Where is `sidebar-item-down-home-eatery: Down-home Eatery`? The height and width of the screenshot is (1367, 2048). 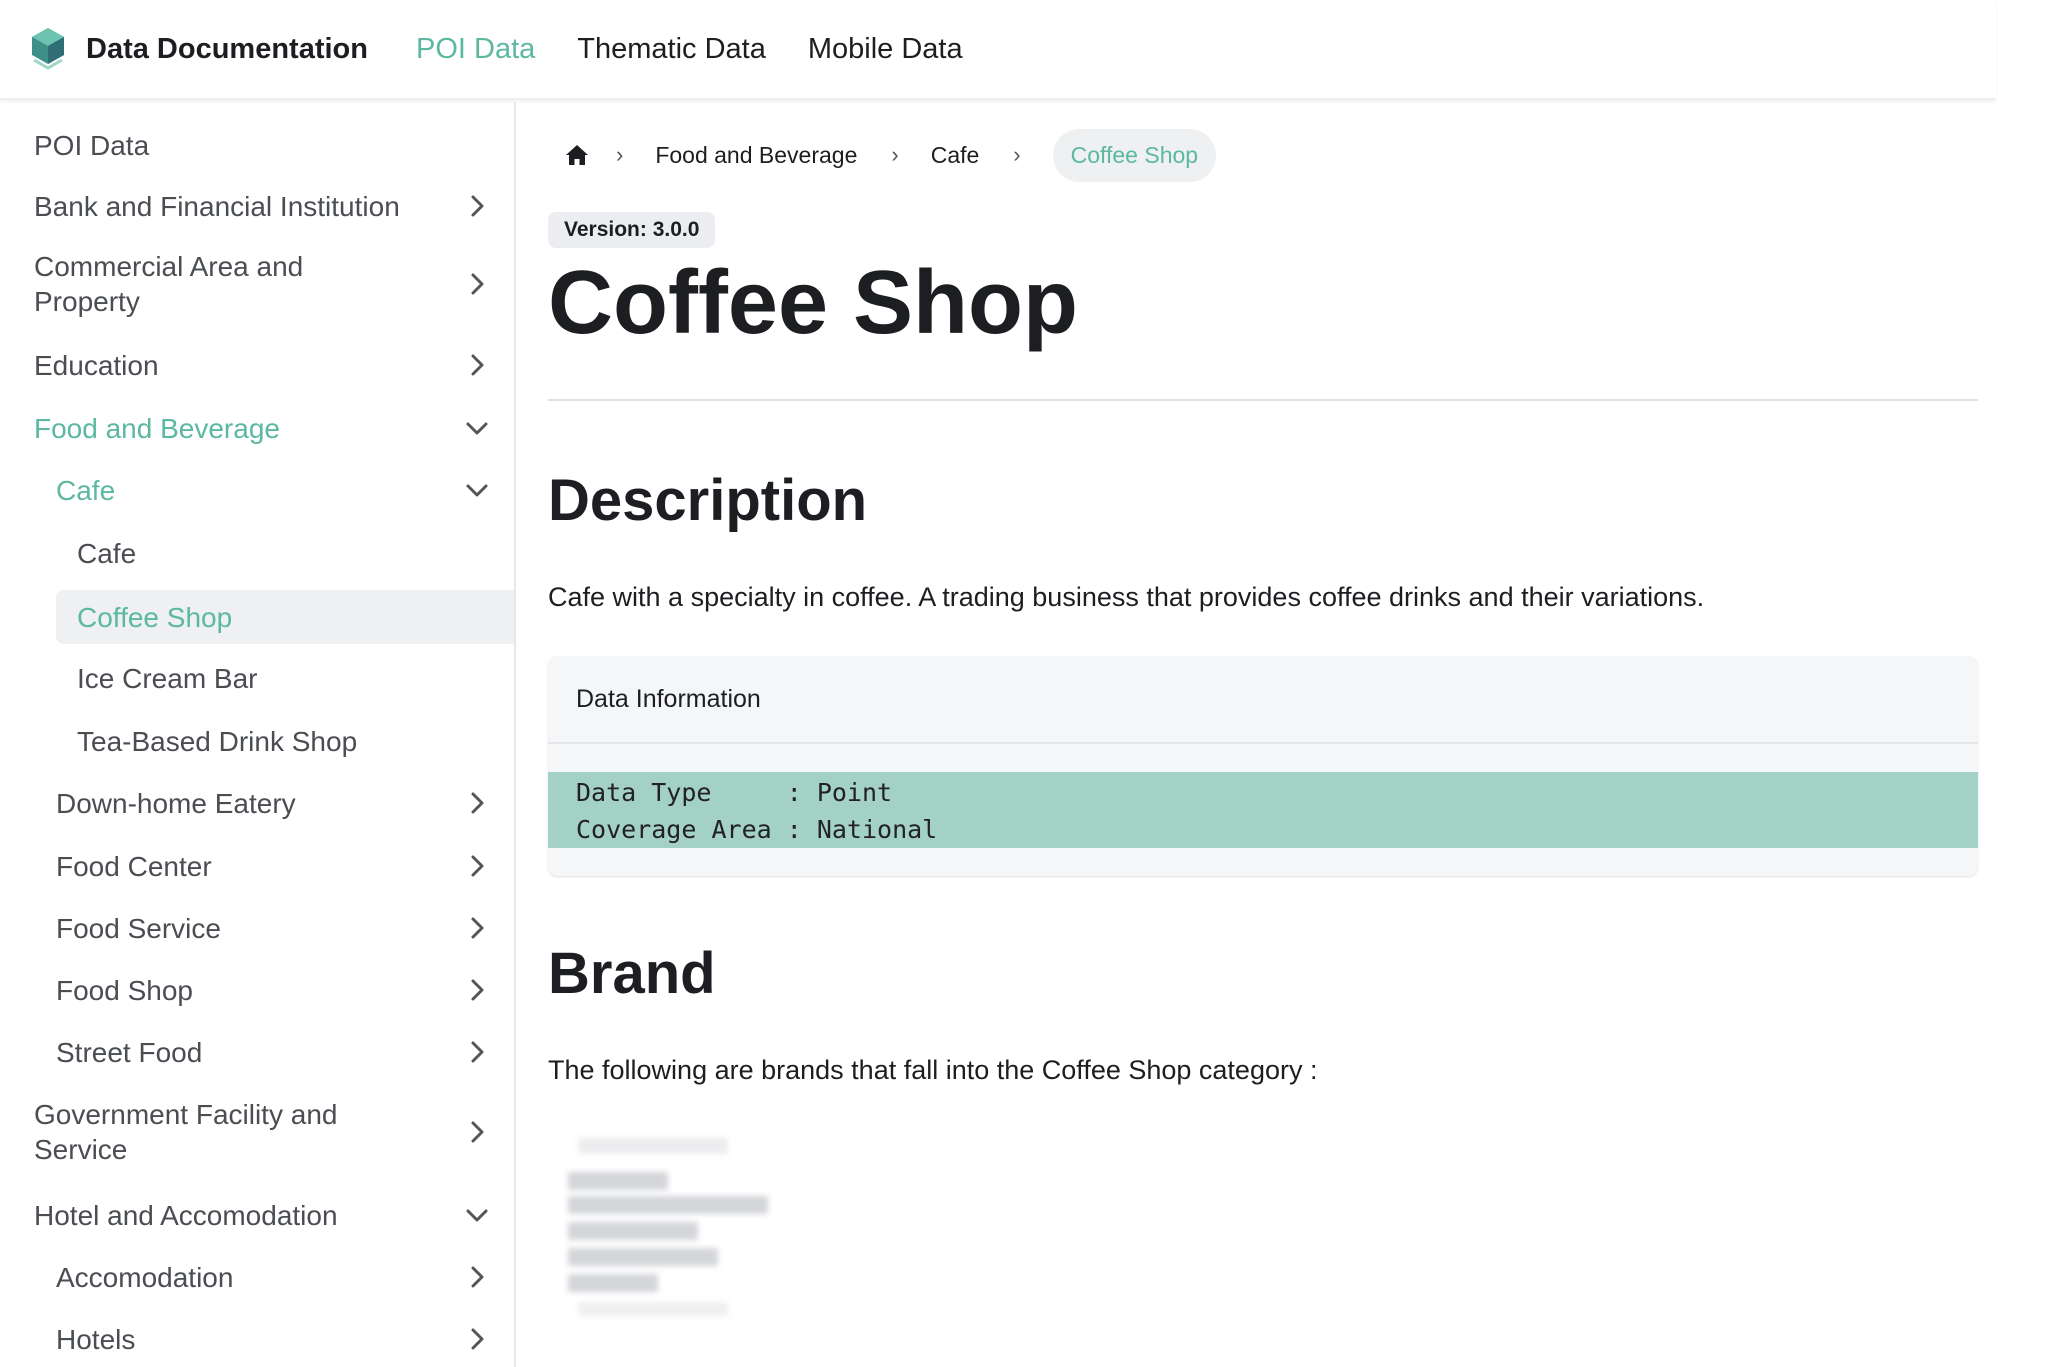 sidebar-item-down-home-eatery: Down-home Eatery is located at coordinates (257, 803).